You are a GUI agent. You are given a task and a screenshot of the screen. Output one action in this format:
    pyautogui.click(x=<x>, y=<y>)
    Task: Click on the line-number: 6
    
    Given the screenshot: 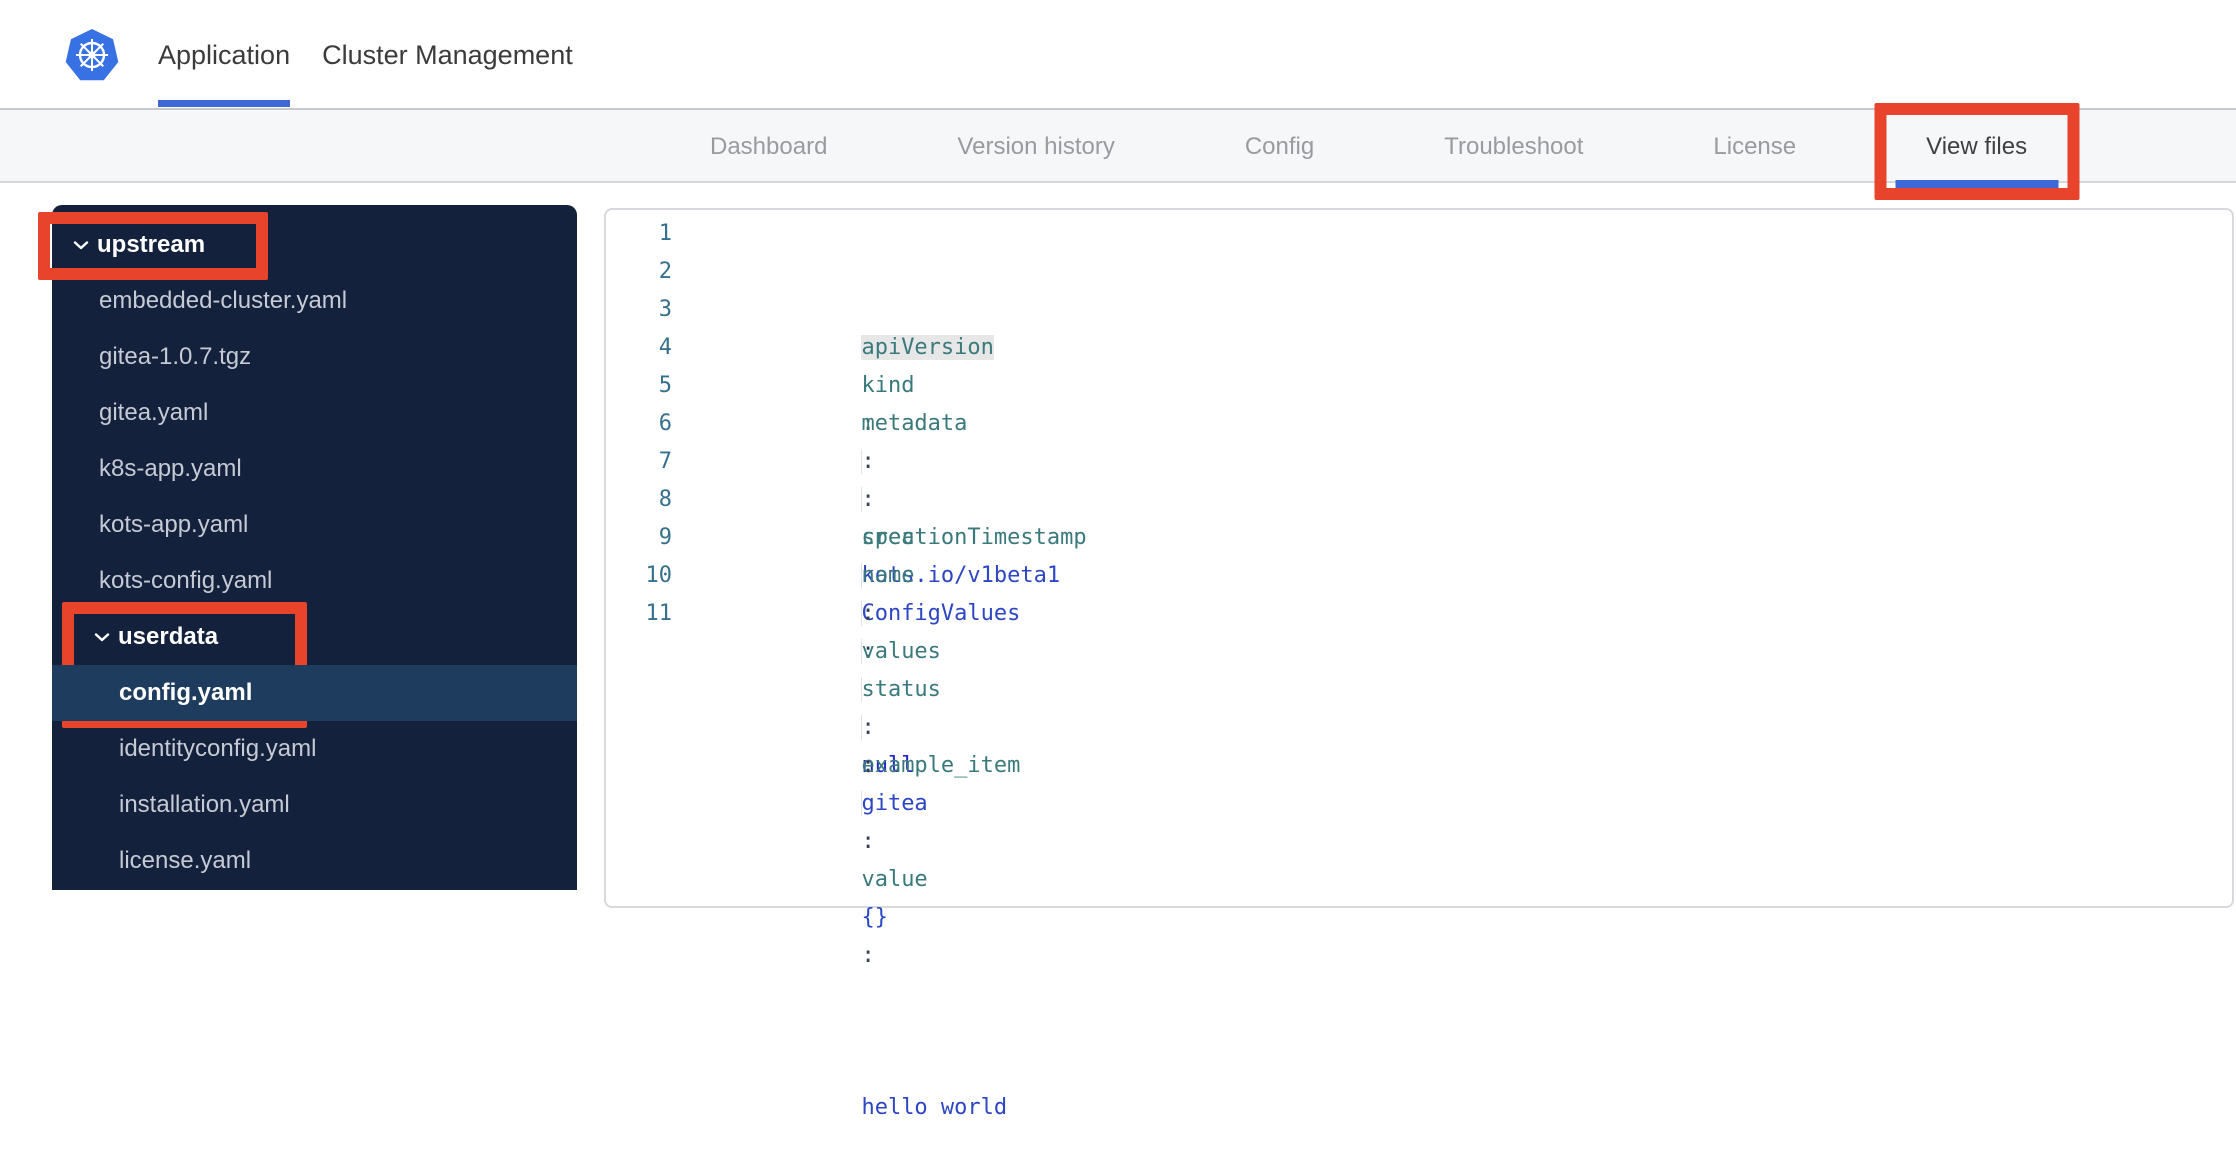 What is the action you would take?
    pyautogui.click(x=665, y=423)
    